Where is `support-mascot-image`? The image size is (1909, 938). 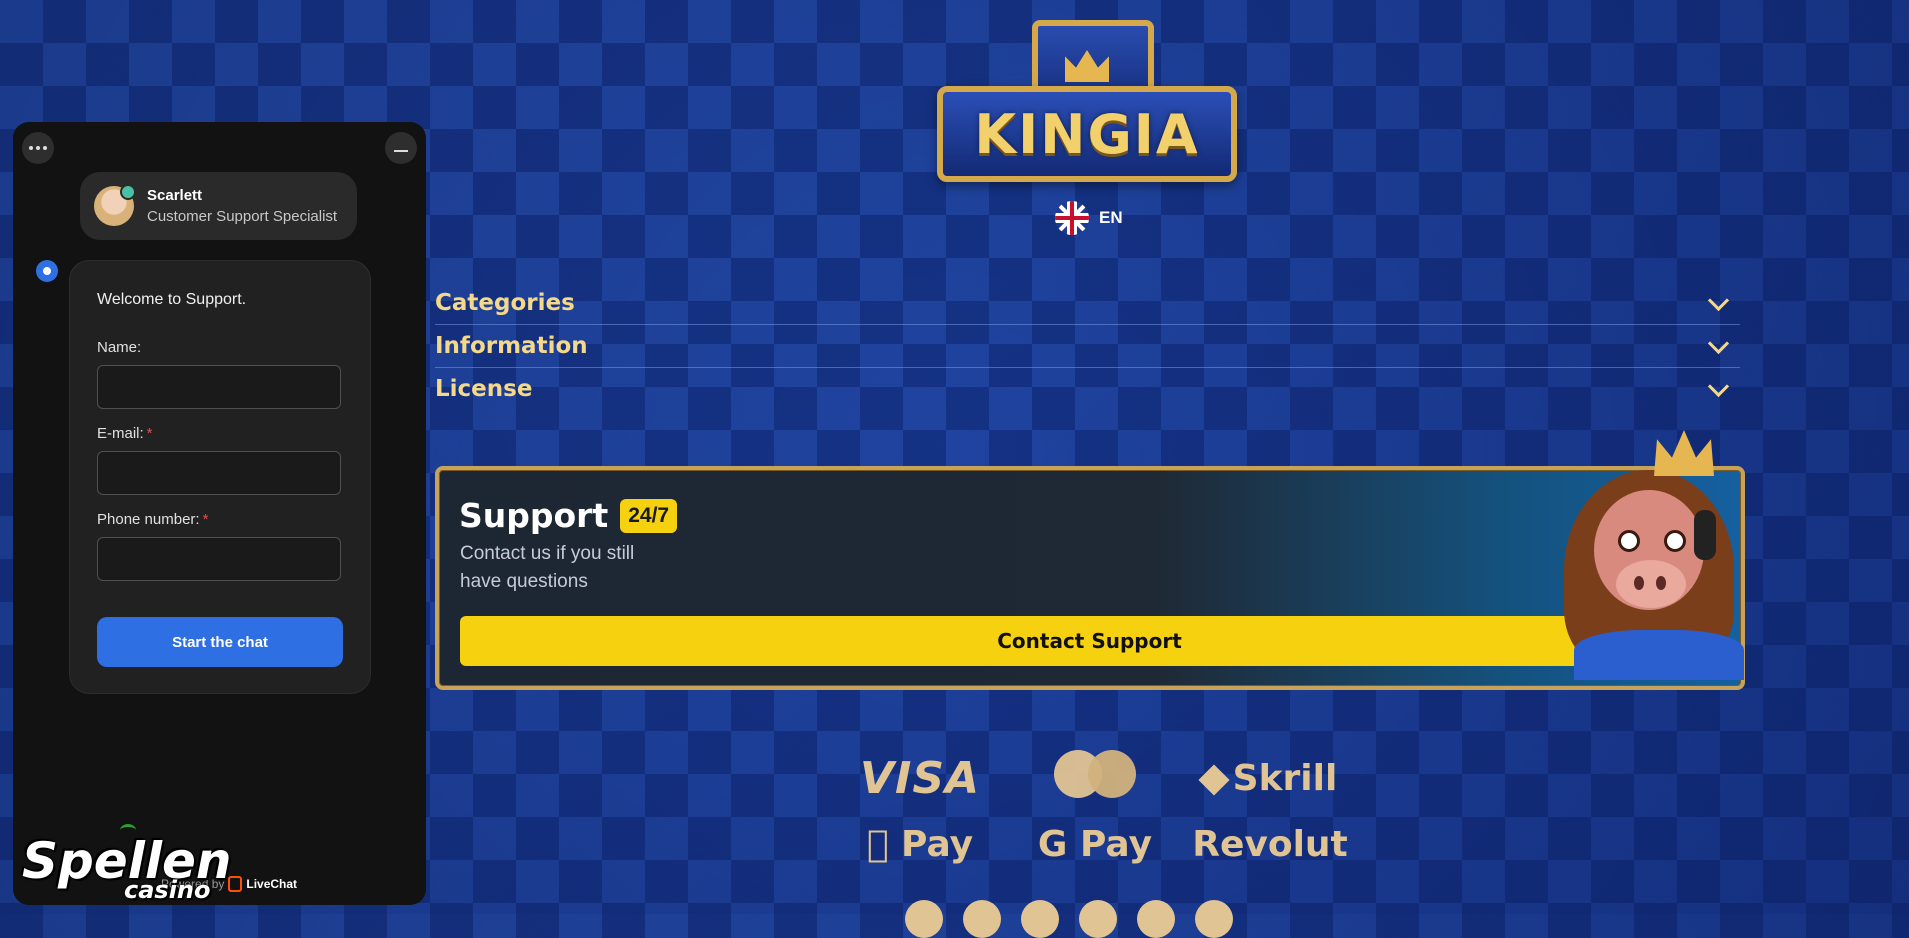
support-mascot-image is located at coordinates (1649, 555).